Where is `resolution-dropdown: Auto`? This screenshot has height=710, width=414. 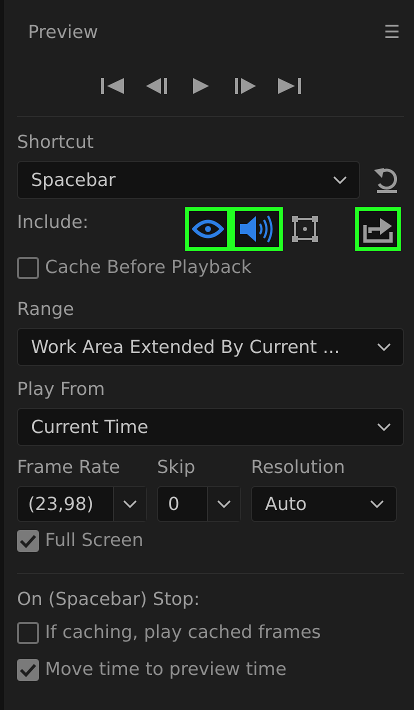
resolution-dropdown: Auto is located at coordinates (324, 504).